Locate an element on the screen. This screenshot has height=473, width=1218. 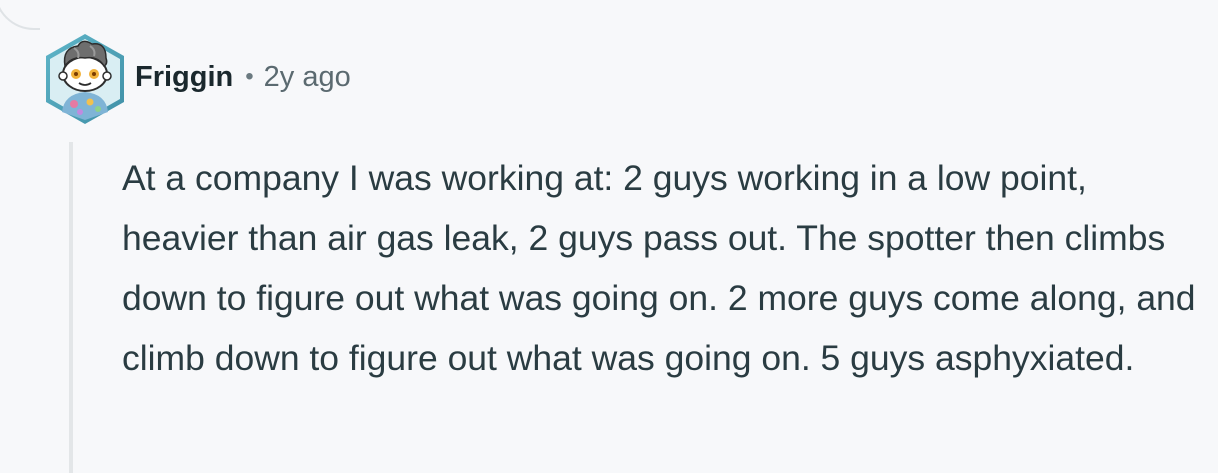
comment-meta: Friggin • 2y ago is located at coordinates (243, 77).